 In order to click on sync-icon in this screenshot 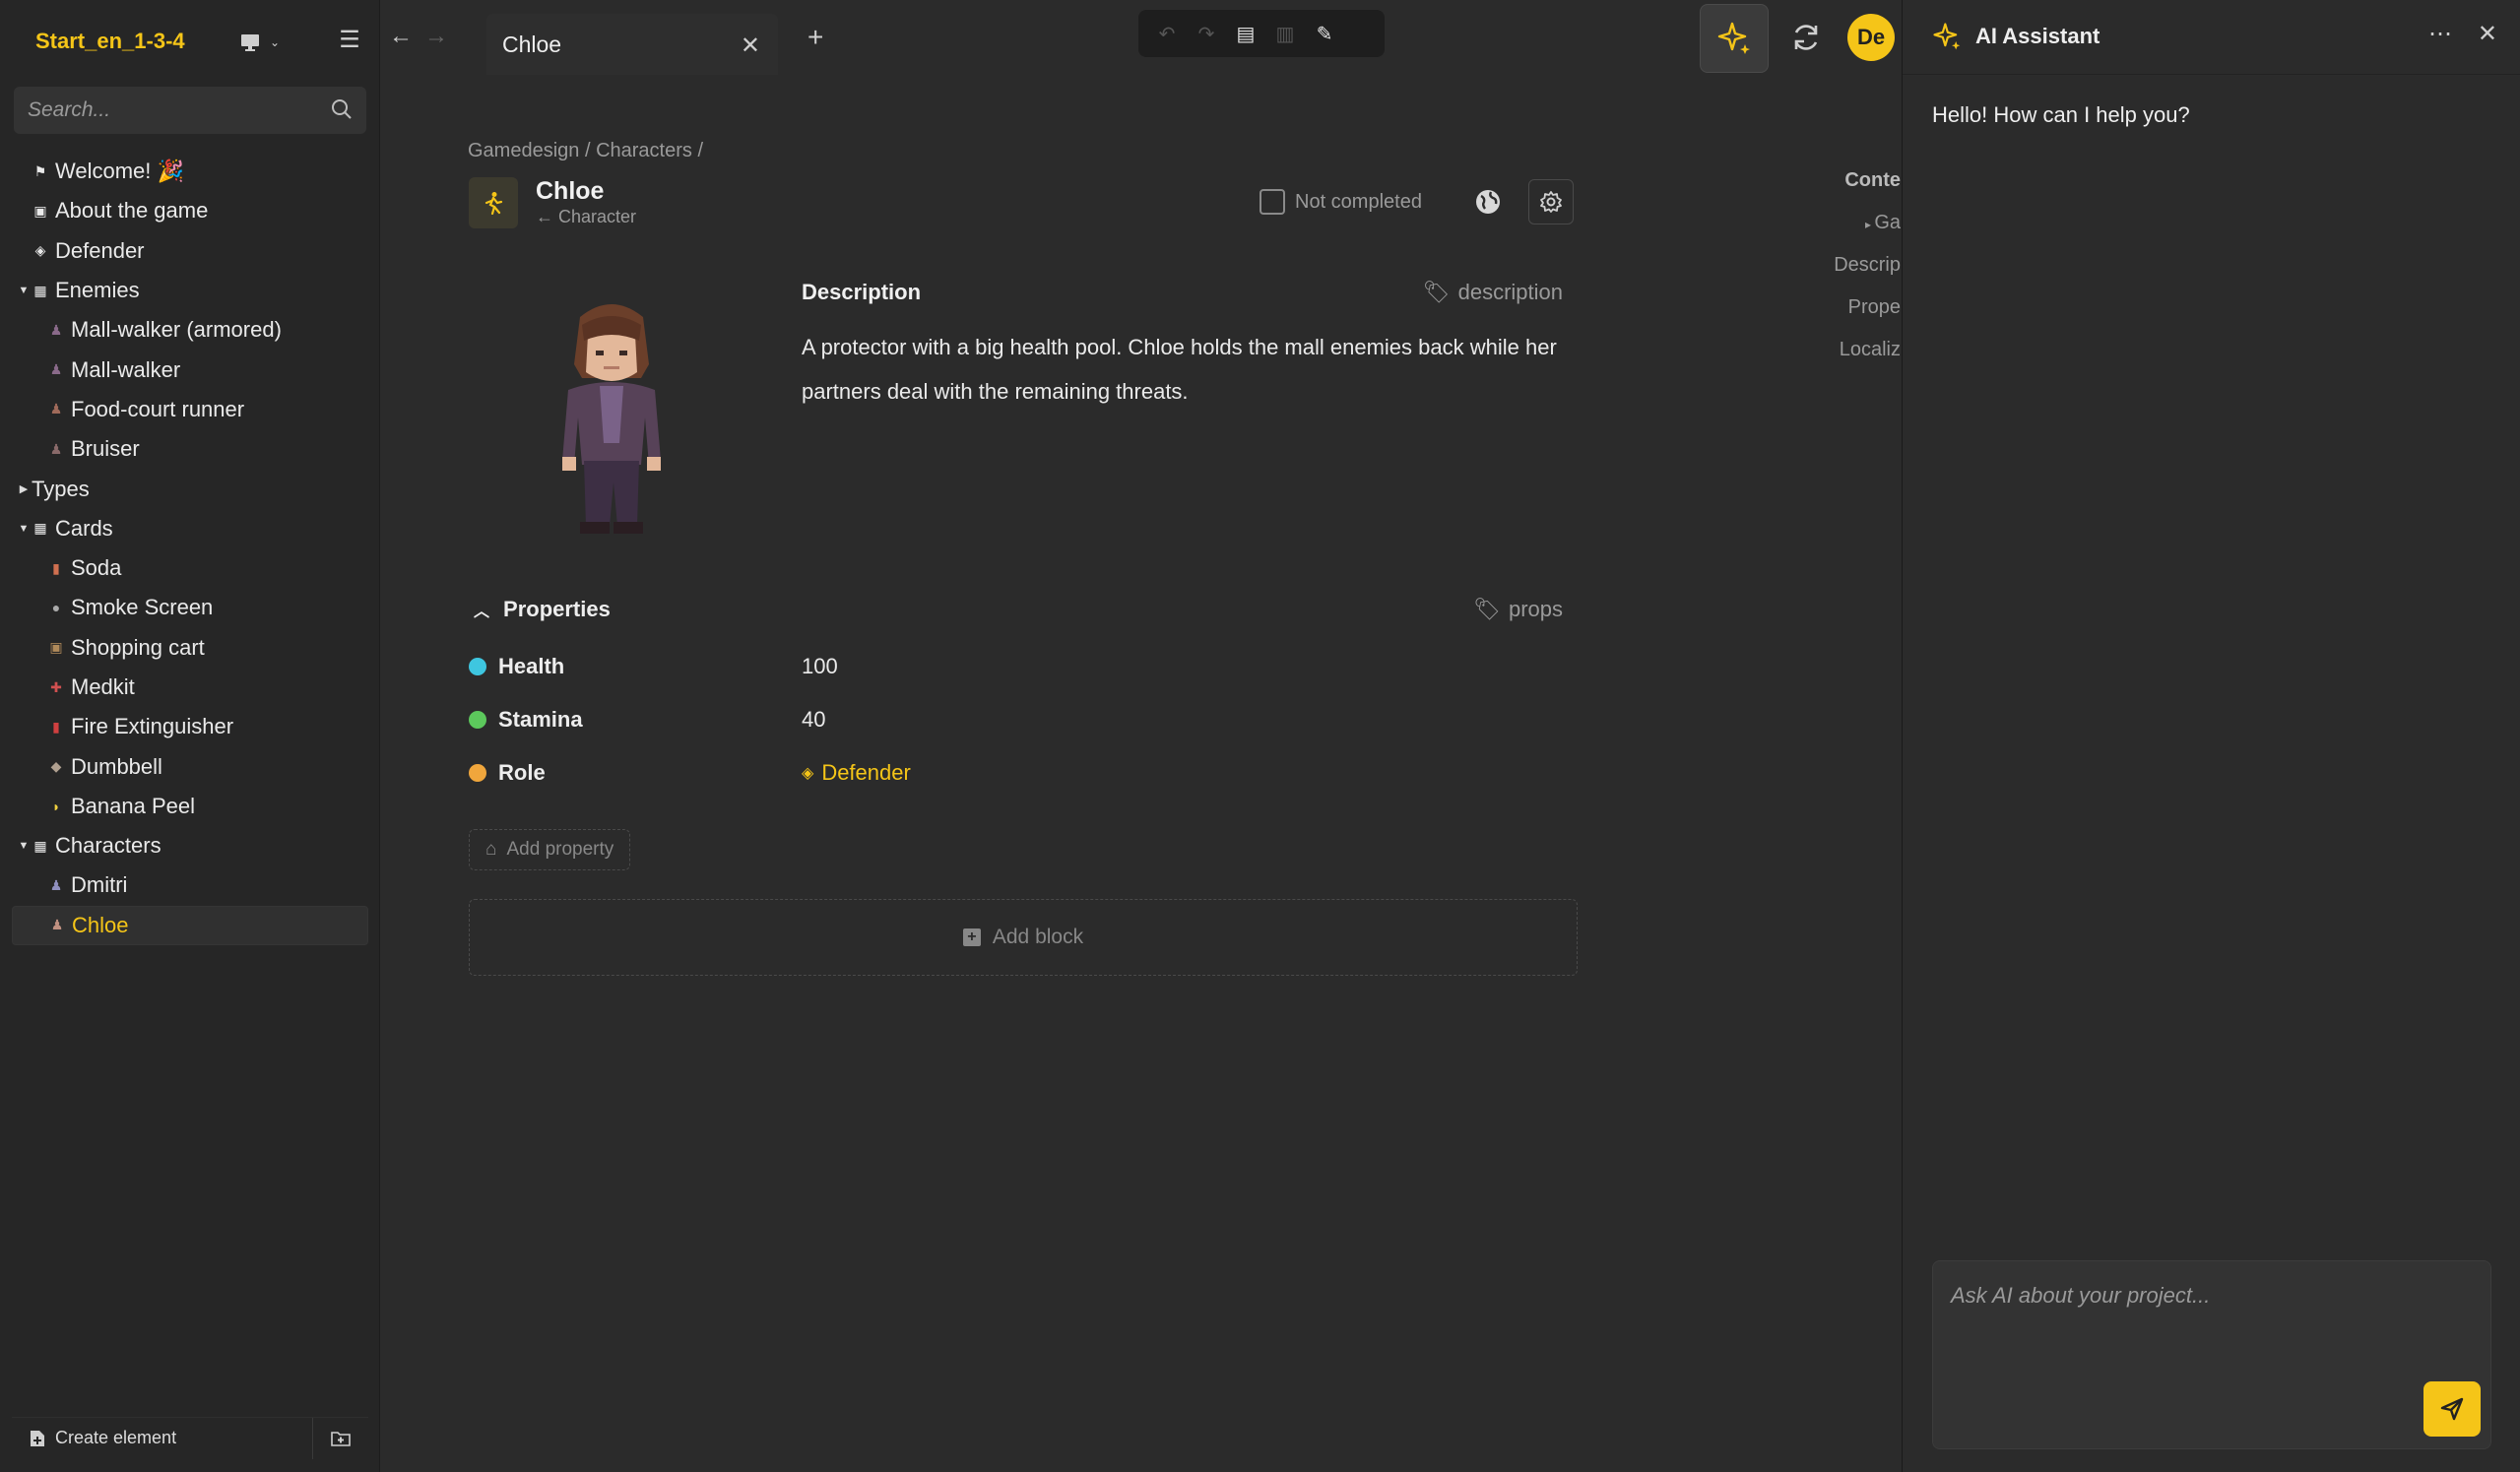, I will do `click(1806, 37)`.